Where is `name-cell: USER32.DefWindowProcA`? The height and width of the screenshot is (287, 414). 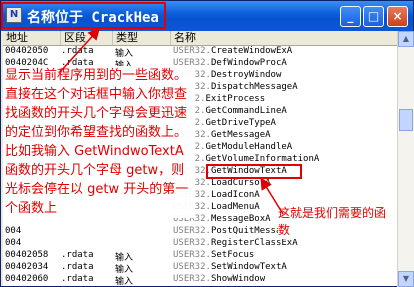
name-cell: USER32.DefWindowProcA is located at coordinates (285, 63).